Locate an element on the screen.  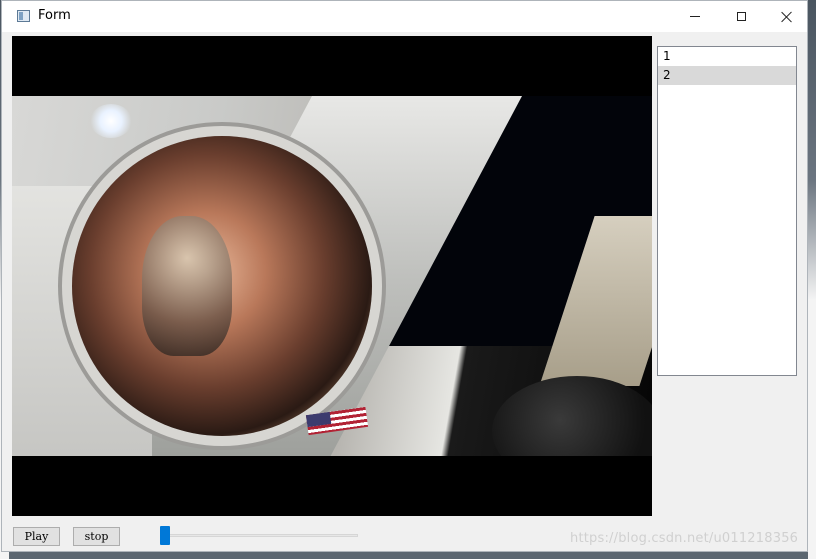
close-button is located at coordinates (787, 16).